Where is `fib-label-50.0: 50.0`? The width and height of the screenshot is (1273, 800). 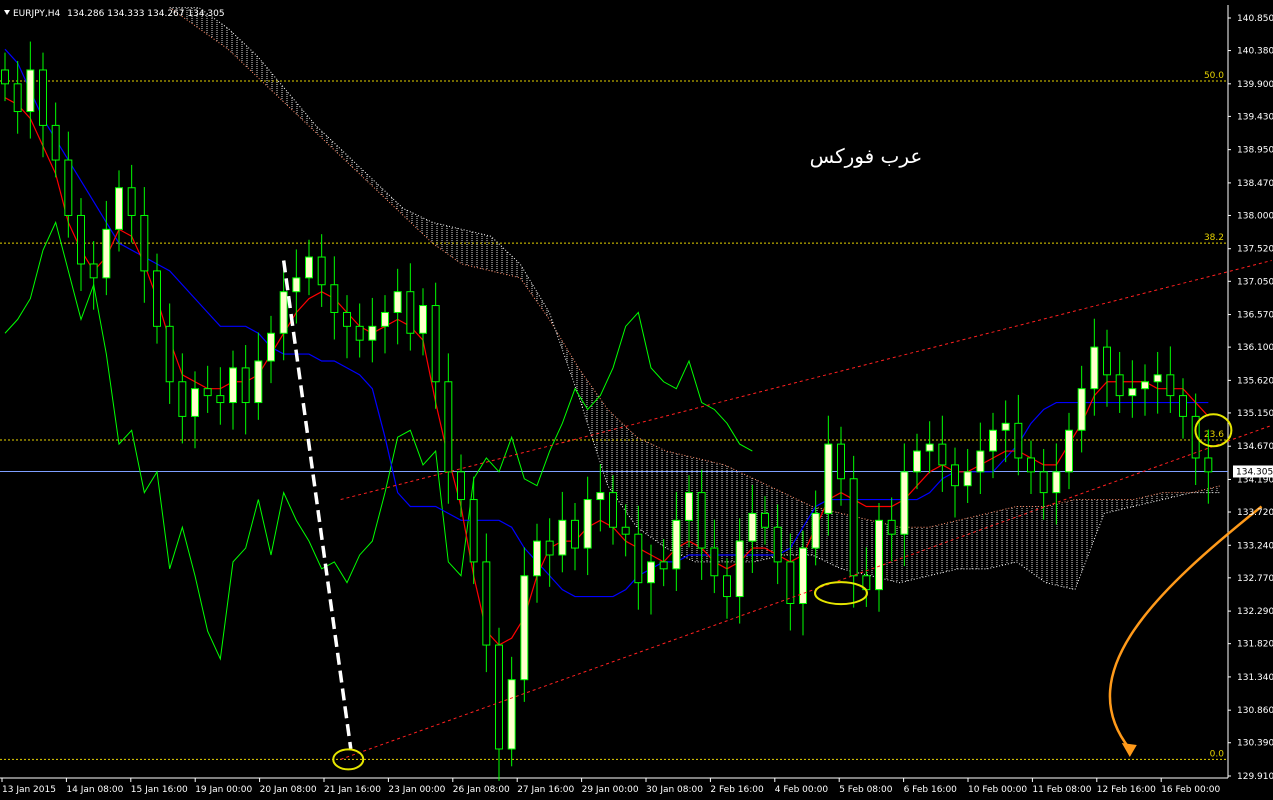 fib-label-50.0: 50.0 is located at coordinates (1214, 76).